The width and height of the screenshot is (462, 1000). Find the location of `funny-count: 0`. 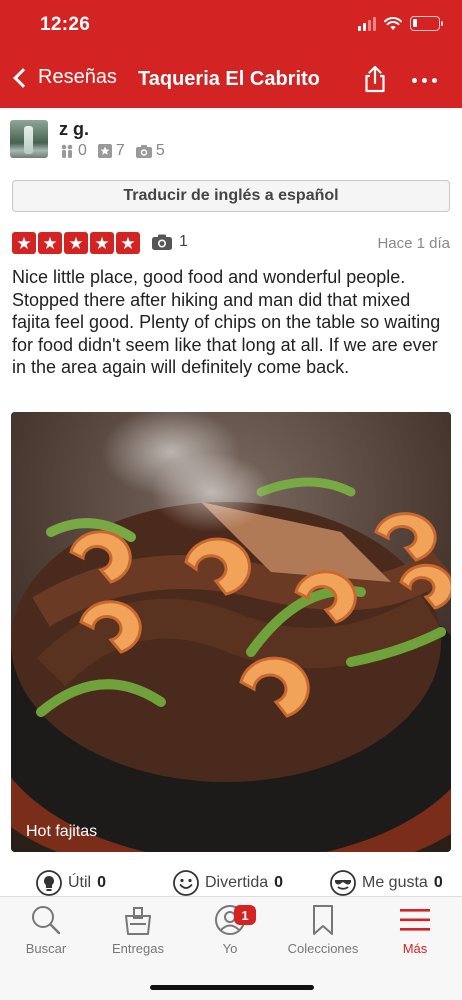

funny-count: 0 is located at coordinates (279, 882).